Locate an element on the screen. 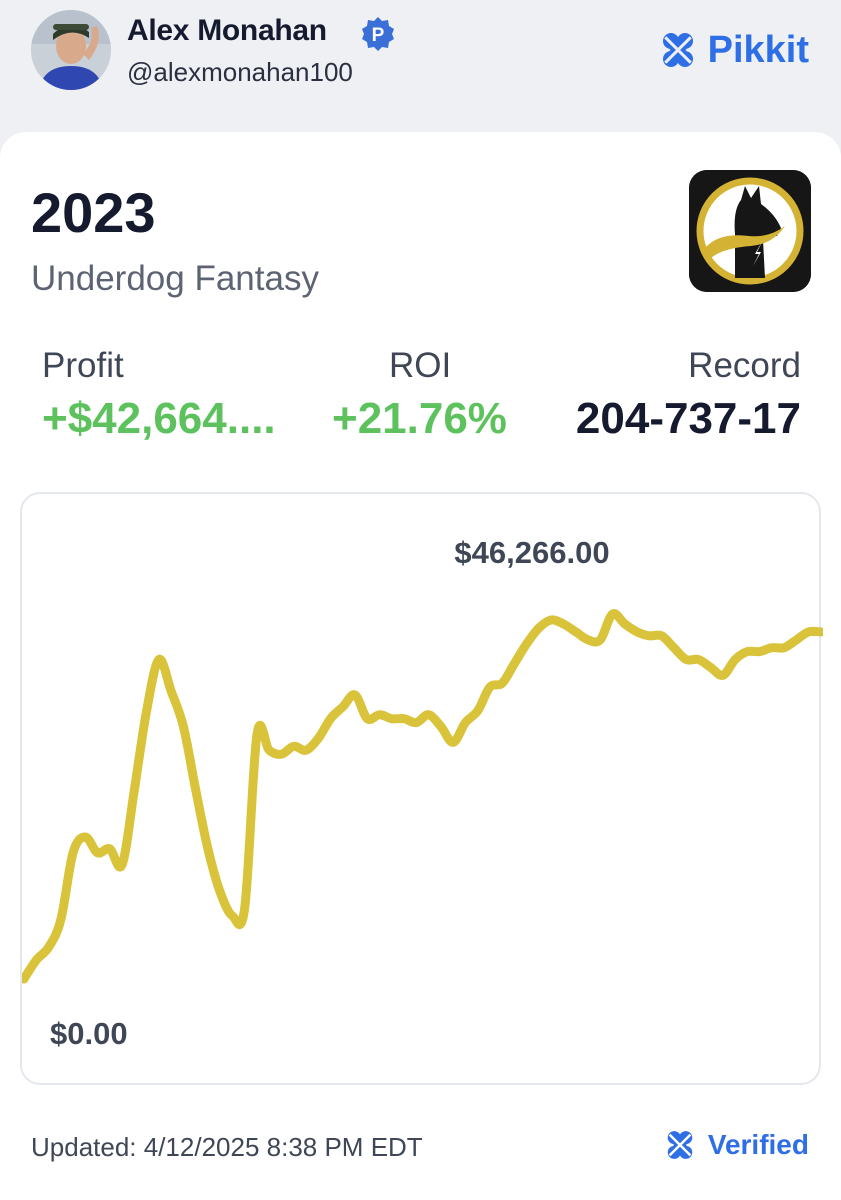  roi-value: +21.76% is located at coordinates (419, 418).